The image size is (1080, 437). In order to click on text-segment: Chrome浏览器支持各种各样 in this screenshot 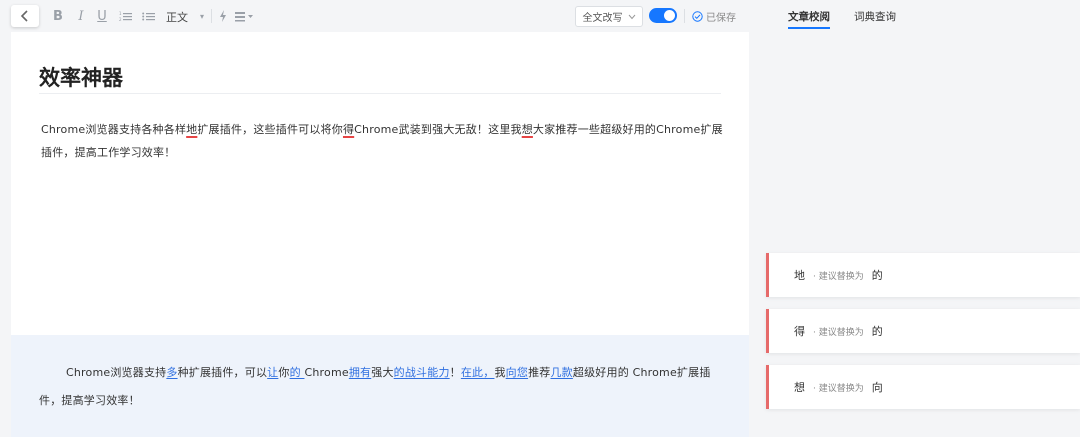, I will do `click(114, 129)`.